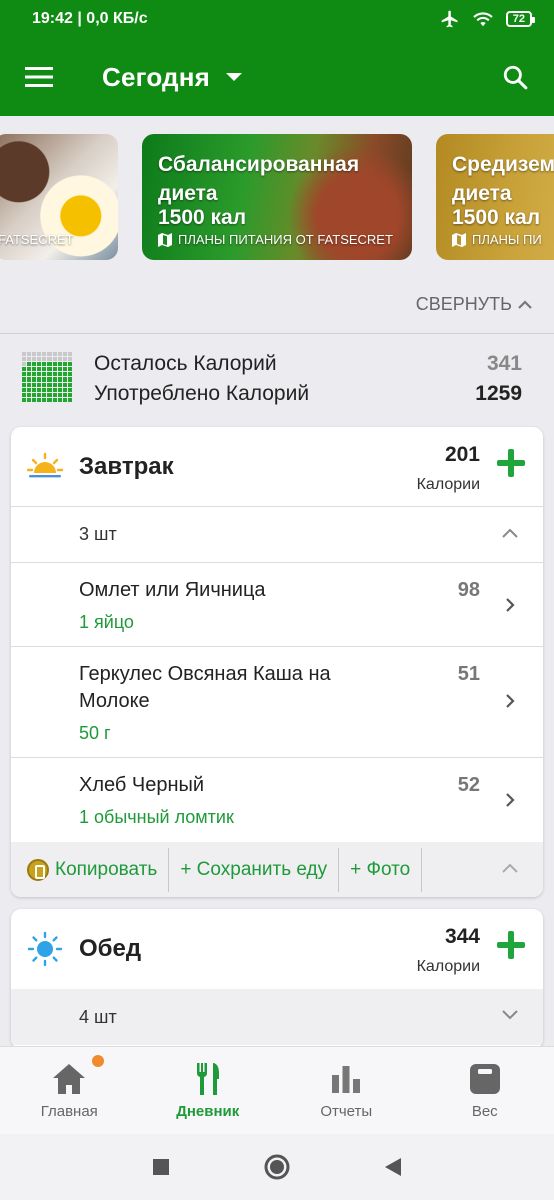  What do you see at coordinates (468, 674) in the screenshot?
I see `food-calories: 51` at bounding box center [468, 674].